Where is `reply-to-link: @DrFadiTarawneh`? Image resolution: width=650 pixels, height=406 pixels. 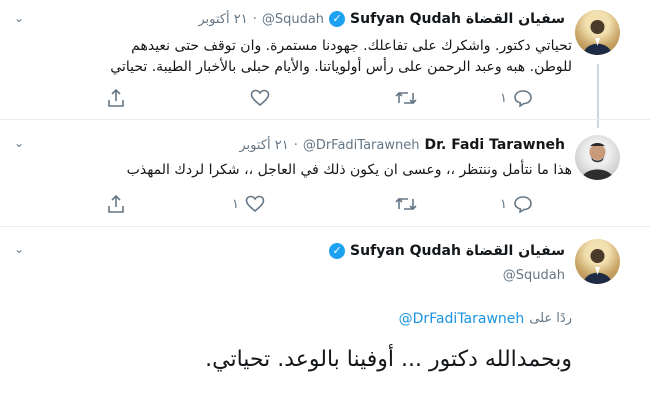 reply-to-link: @DrFadiTarawneh is located at coordinates (462, 319).